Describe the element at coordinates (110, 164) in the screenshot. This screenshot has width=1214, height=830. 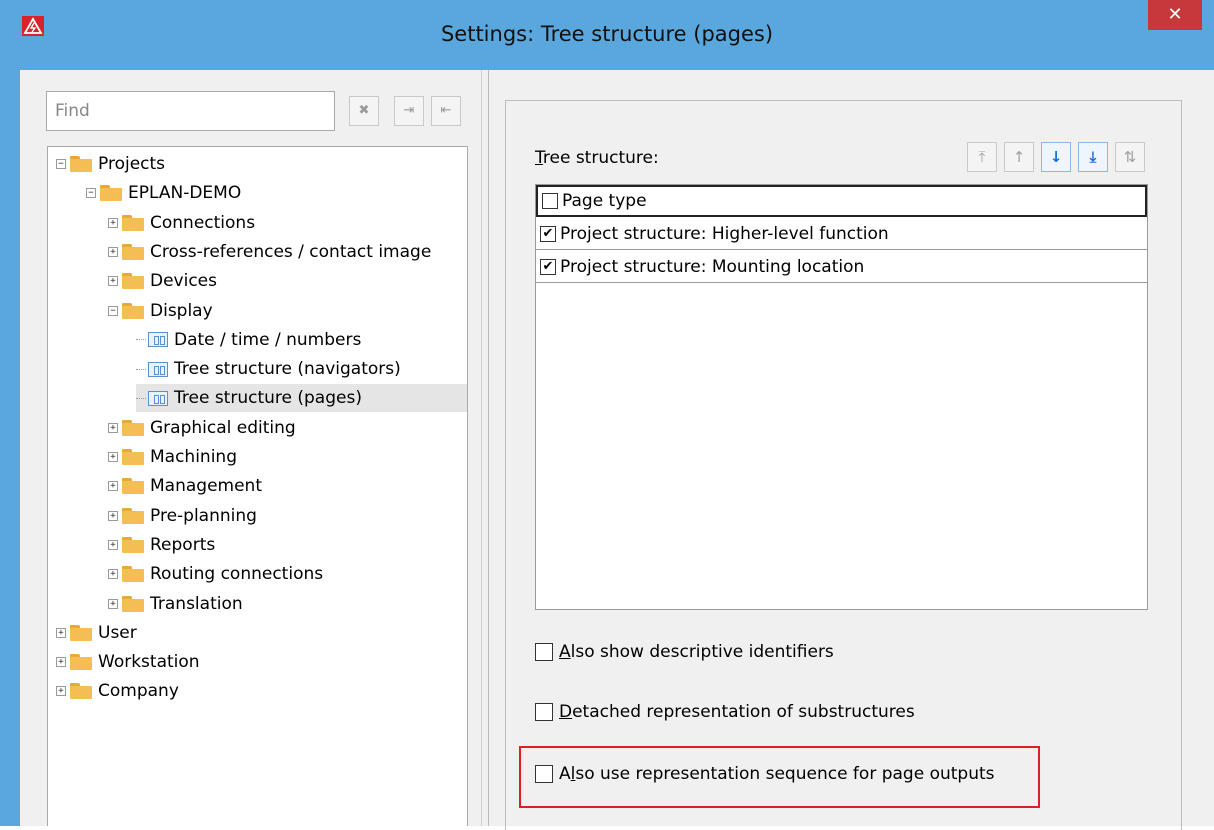
I see `tree-item: − Projects` at that location.